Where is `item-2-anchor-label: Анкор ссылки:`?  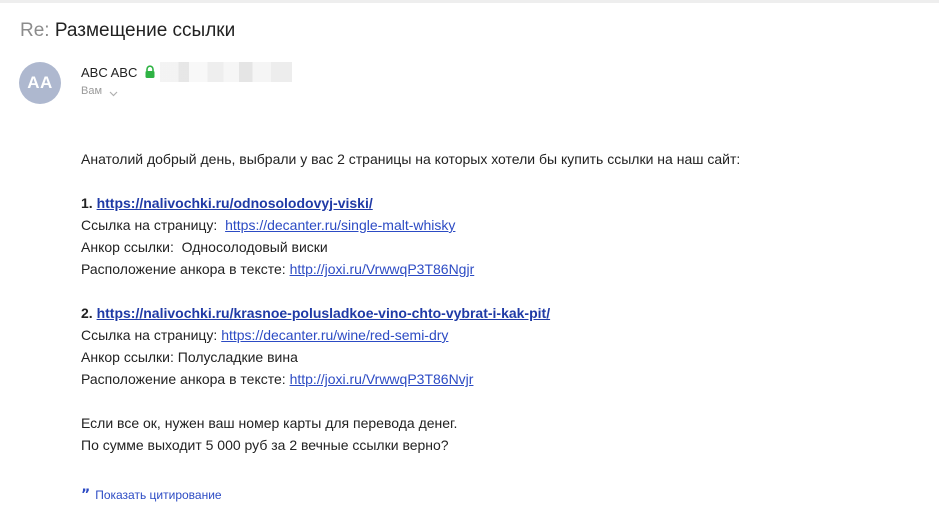
item-2-anchor-label: Анкор ссылки: is located at coordinates (127, 357).